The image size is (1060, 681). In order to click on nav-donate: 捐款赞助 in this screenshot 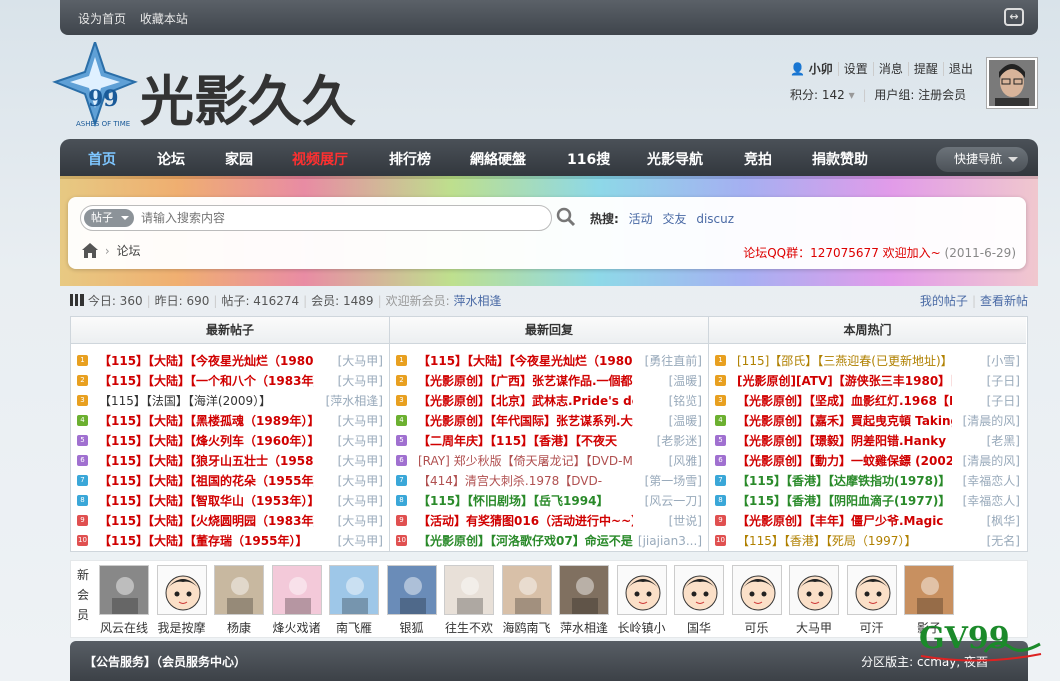, I will do `click(840, 159)`.